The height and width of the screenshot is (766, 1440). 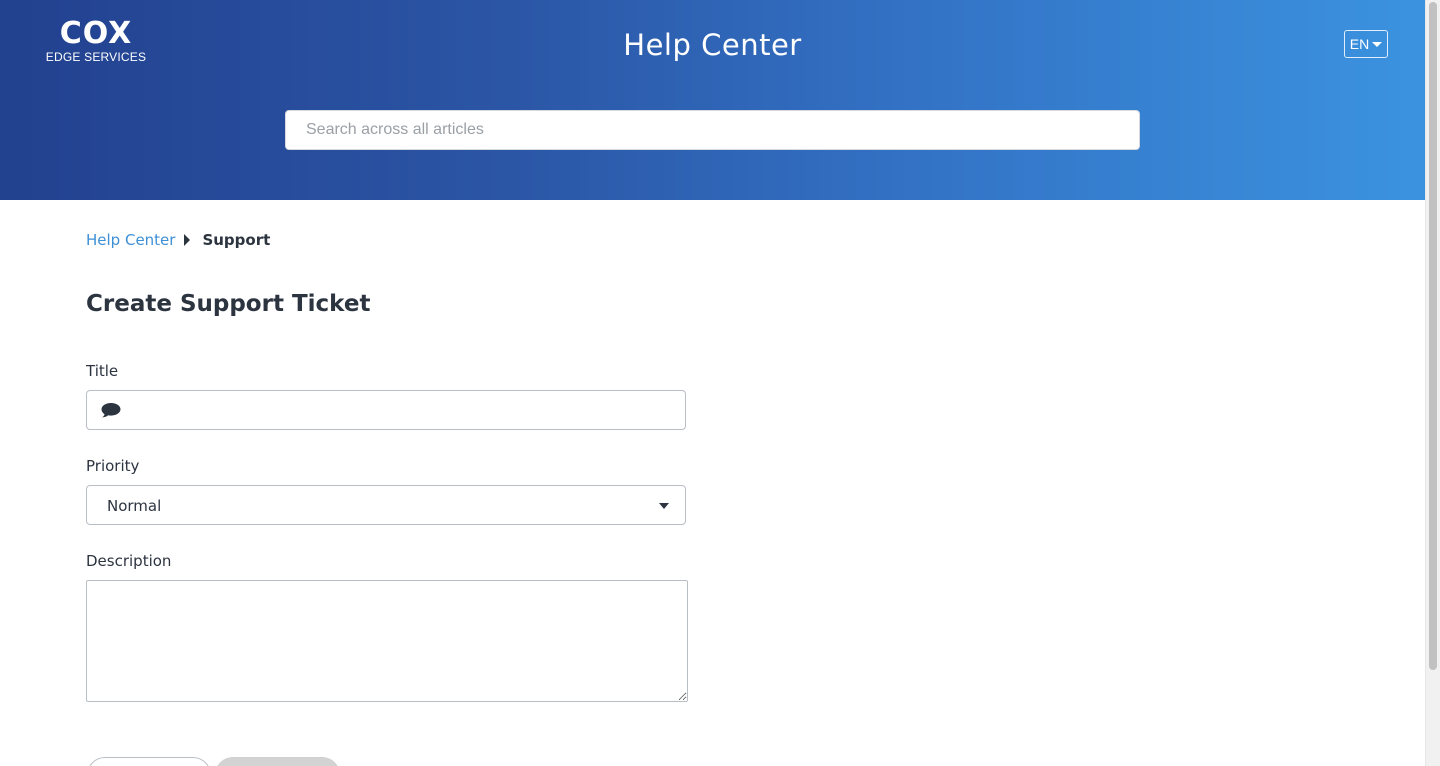 I want to click on chat-bubble-icon, so click(x=111, y=410).